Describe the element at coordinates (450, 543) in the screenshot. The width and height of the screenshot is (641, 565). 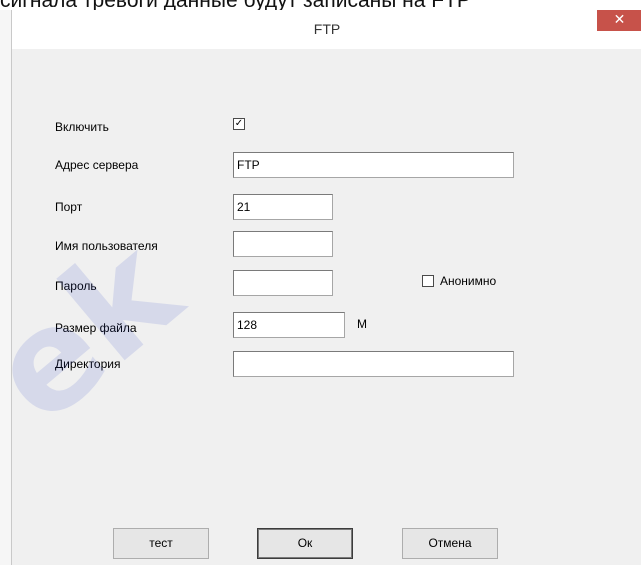
I see `cancel-button: Отмена` at that location.